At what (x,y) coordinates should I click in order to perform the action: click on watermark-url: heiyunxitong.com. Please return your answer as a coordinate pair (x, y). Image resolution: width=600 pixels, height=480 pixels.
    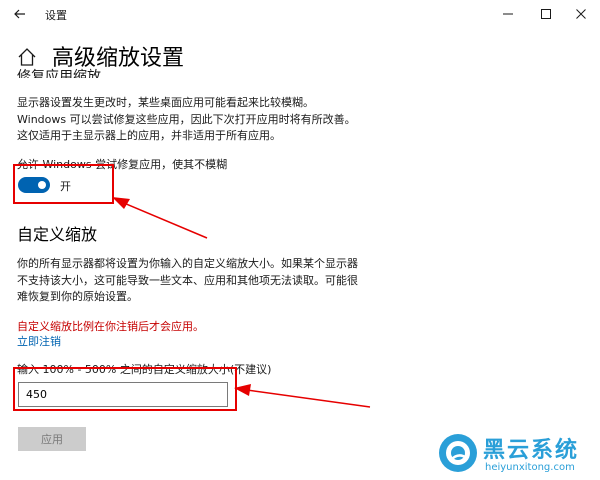
    Looking at the image, I should click on (530, 467).